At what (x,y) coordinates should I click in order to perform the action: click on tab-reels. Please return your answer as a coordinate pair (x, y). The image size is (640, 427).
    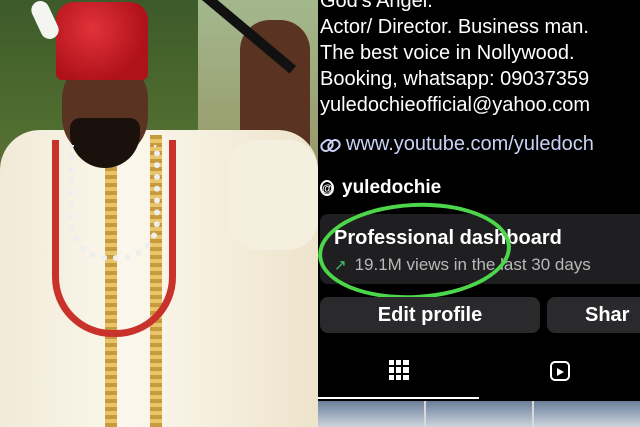
    Looking at the image, I should click on (559, 371).